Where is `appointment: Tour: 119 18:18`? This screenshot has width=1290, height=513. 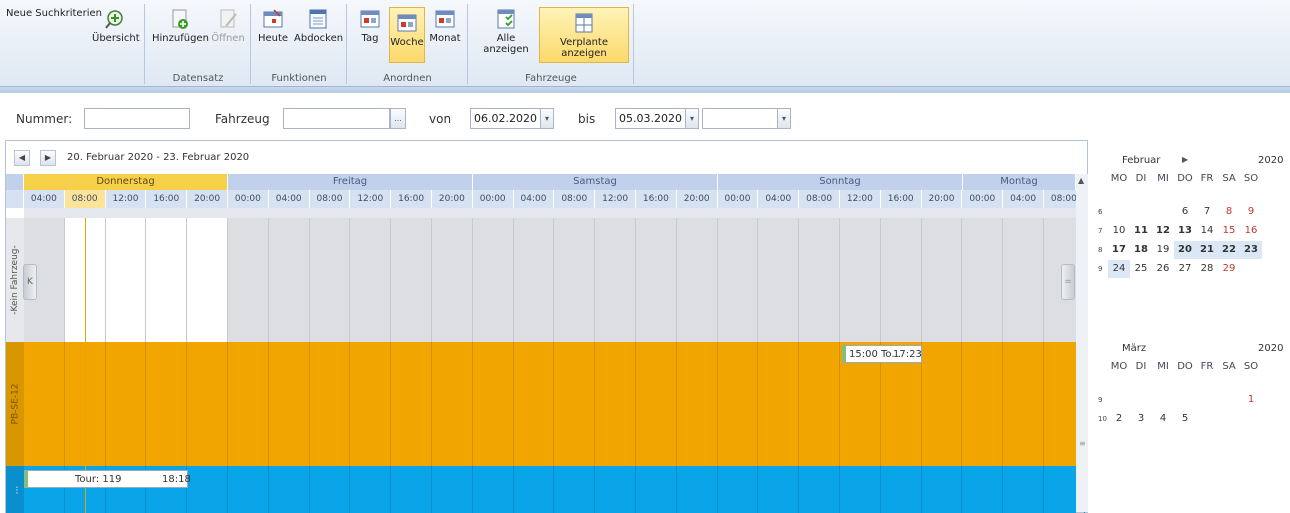
appointment: Tour: 119 18:18 is located at coordinates (107, 479).